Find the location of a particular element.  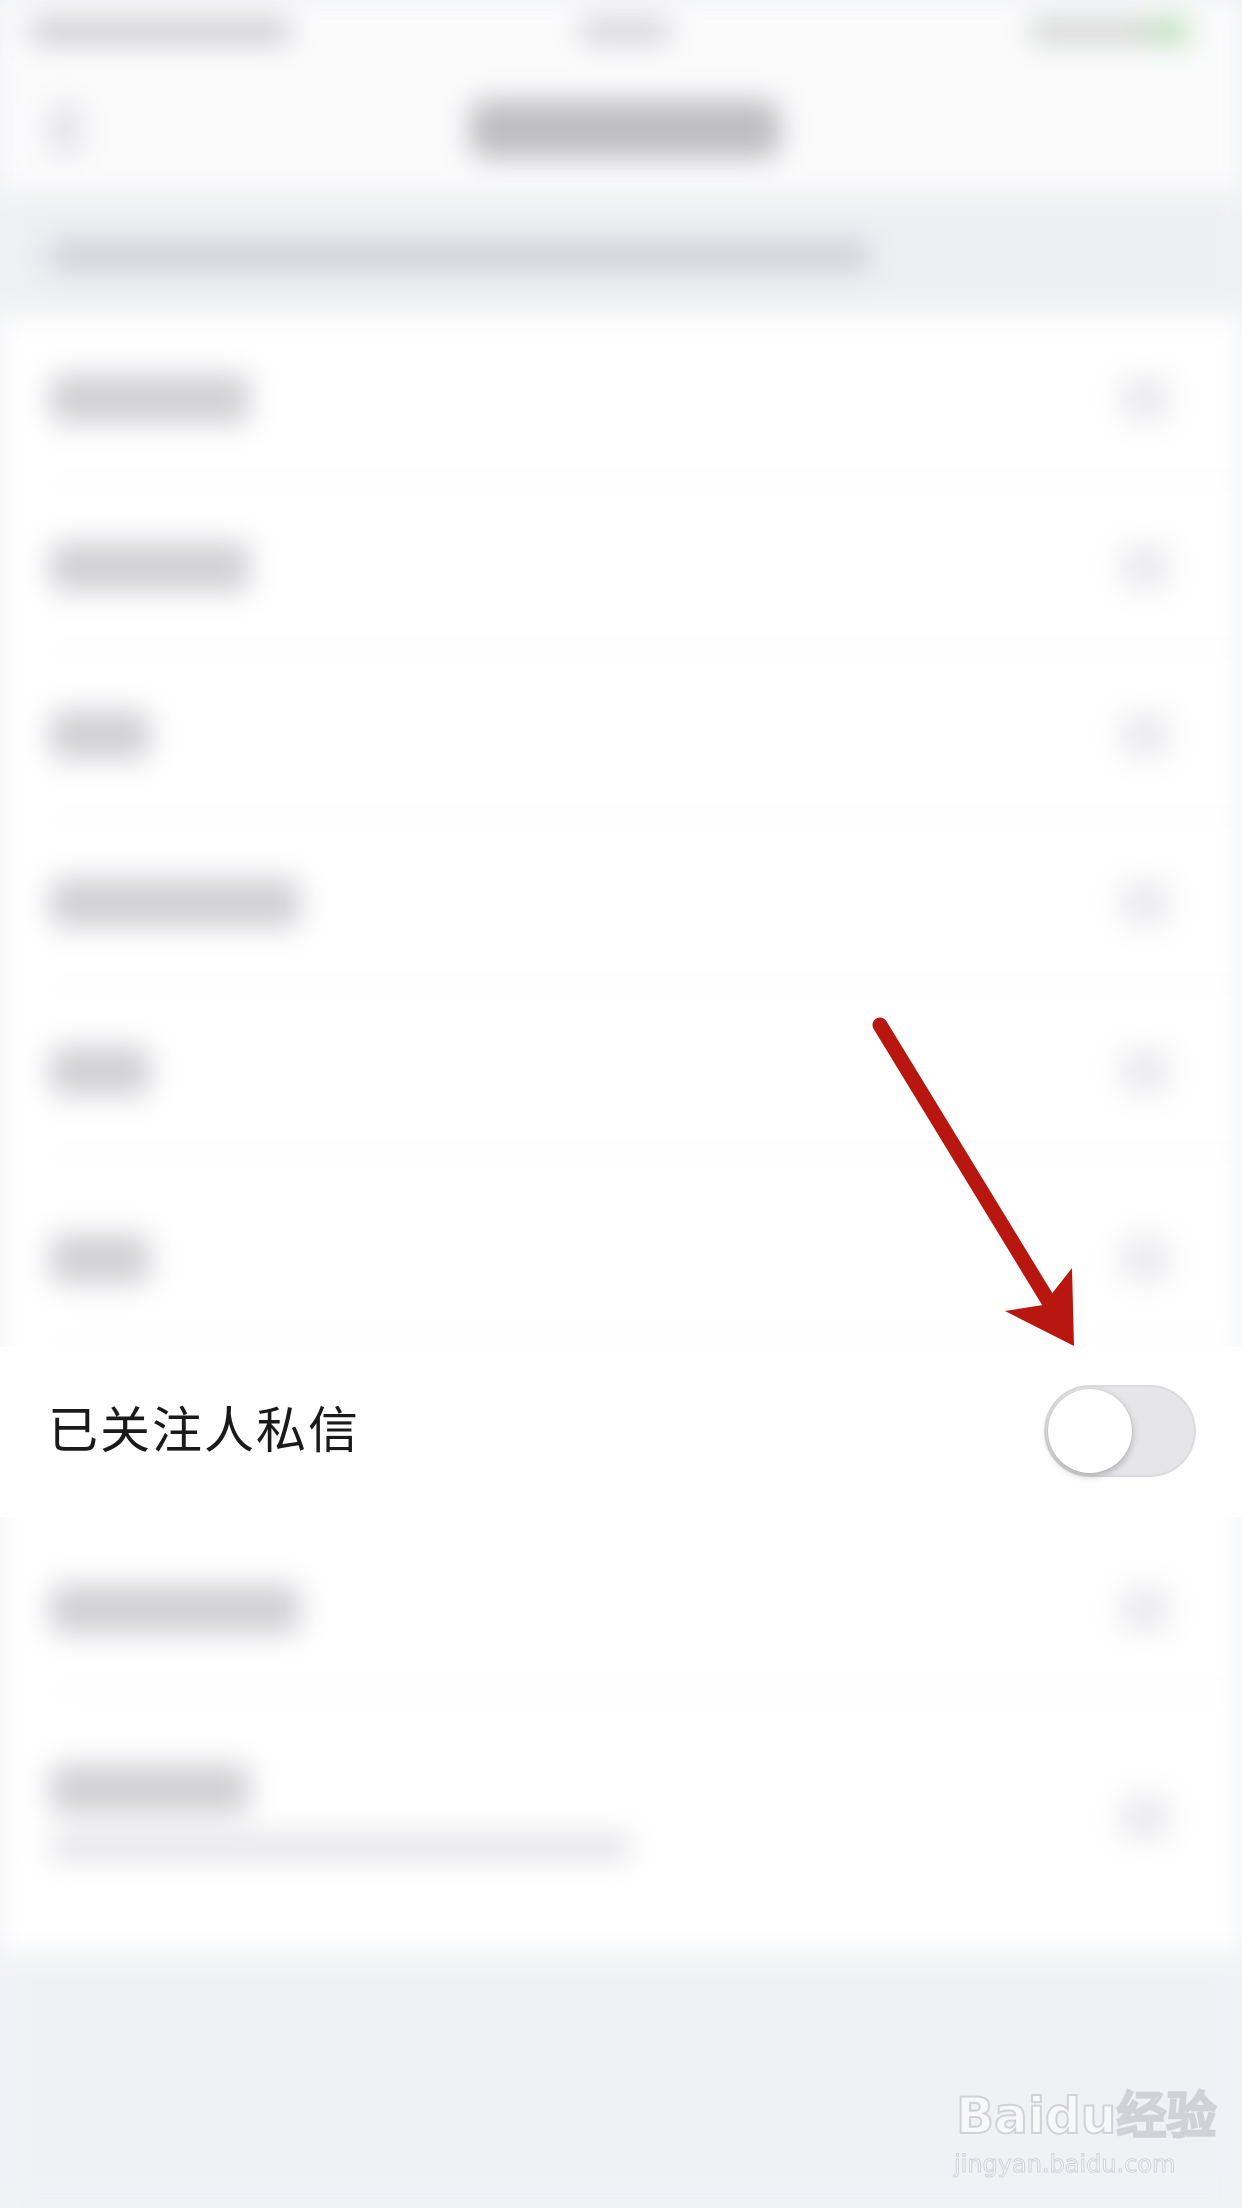

status-bar is located at coordinates (621, 32).